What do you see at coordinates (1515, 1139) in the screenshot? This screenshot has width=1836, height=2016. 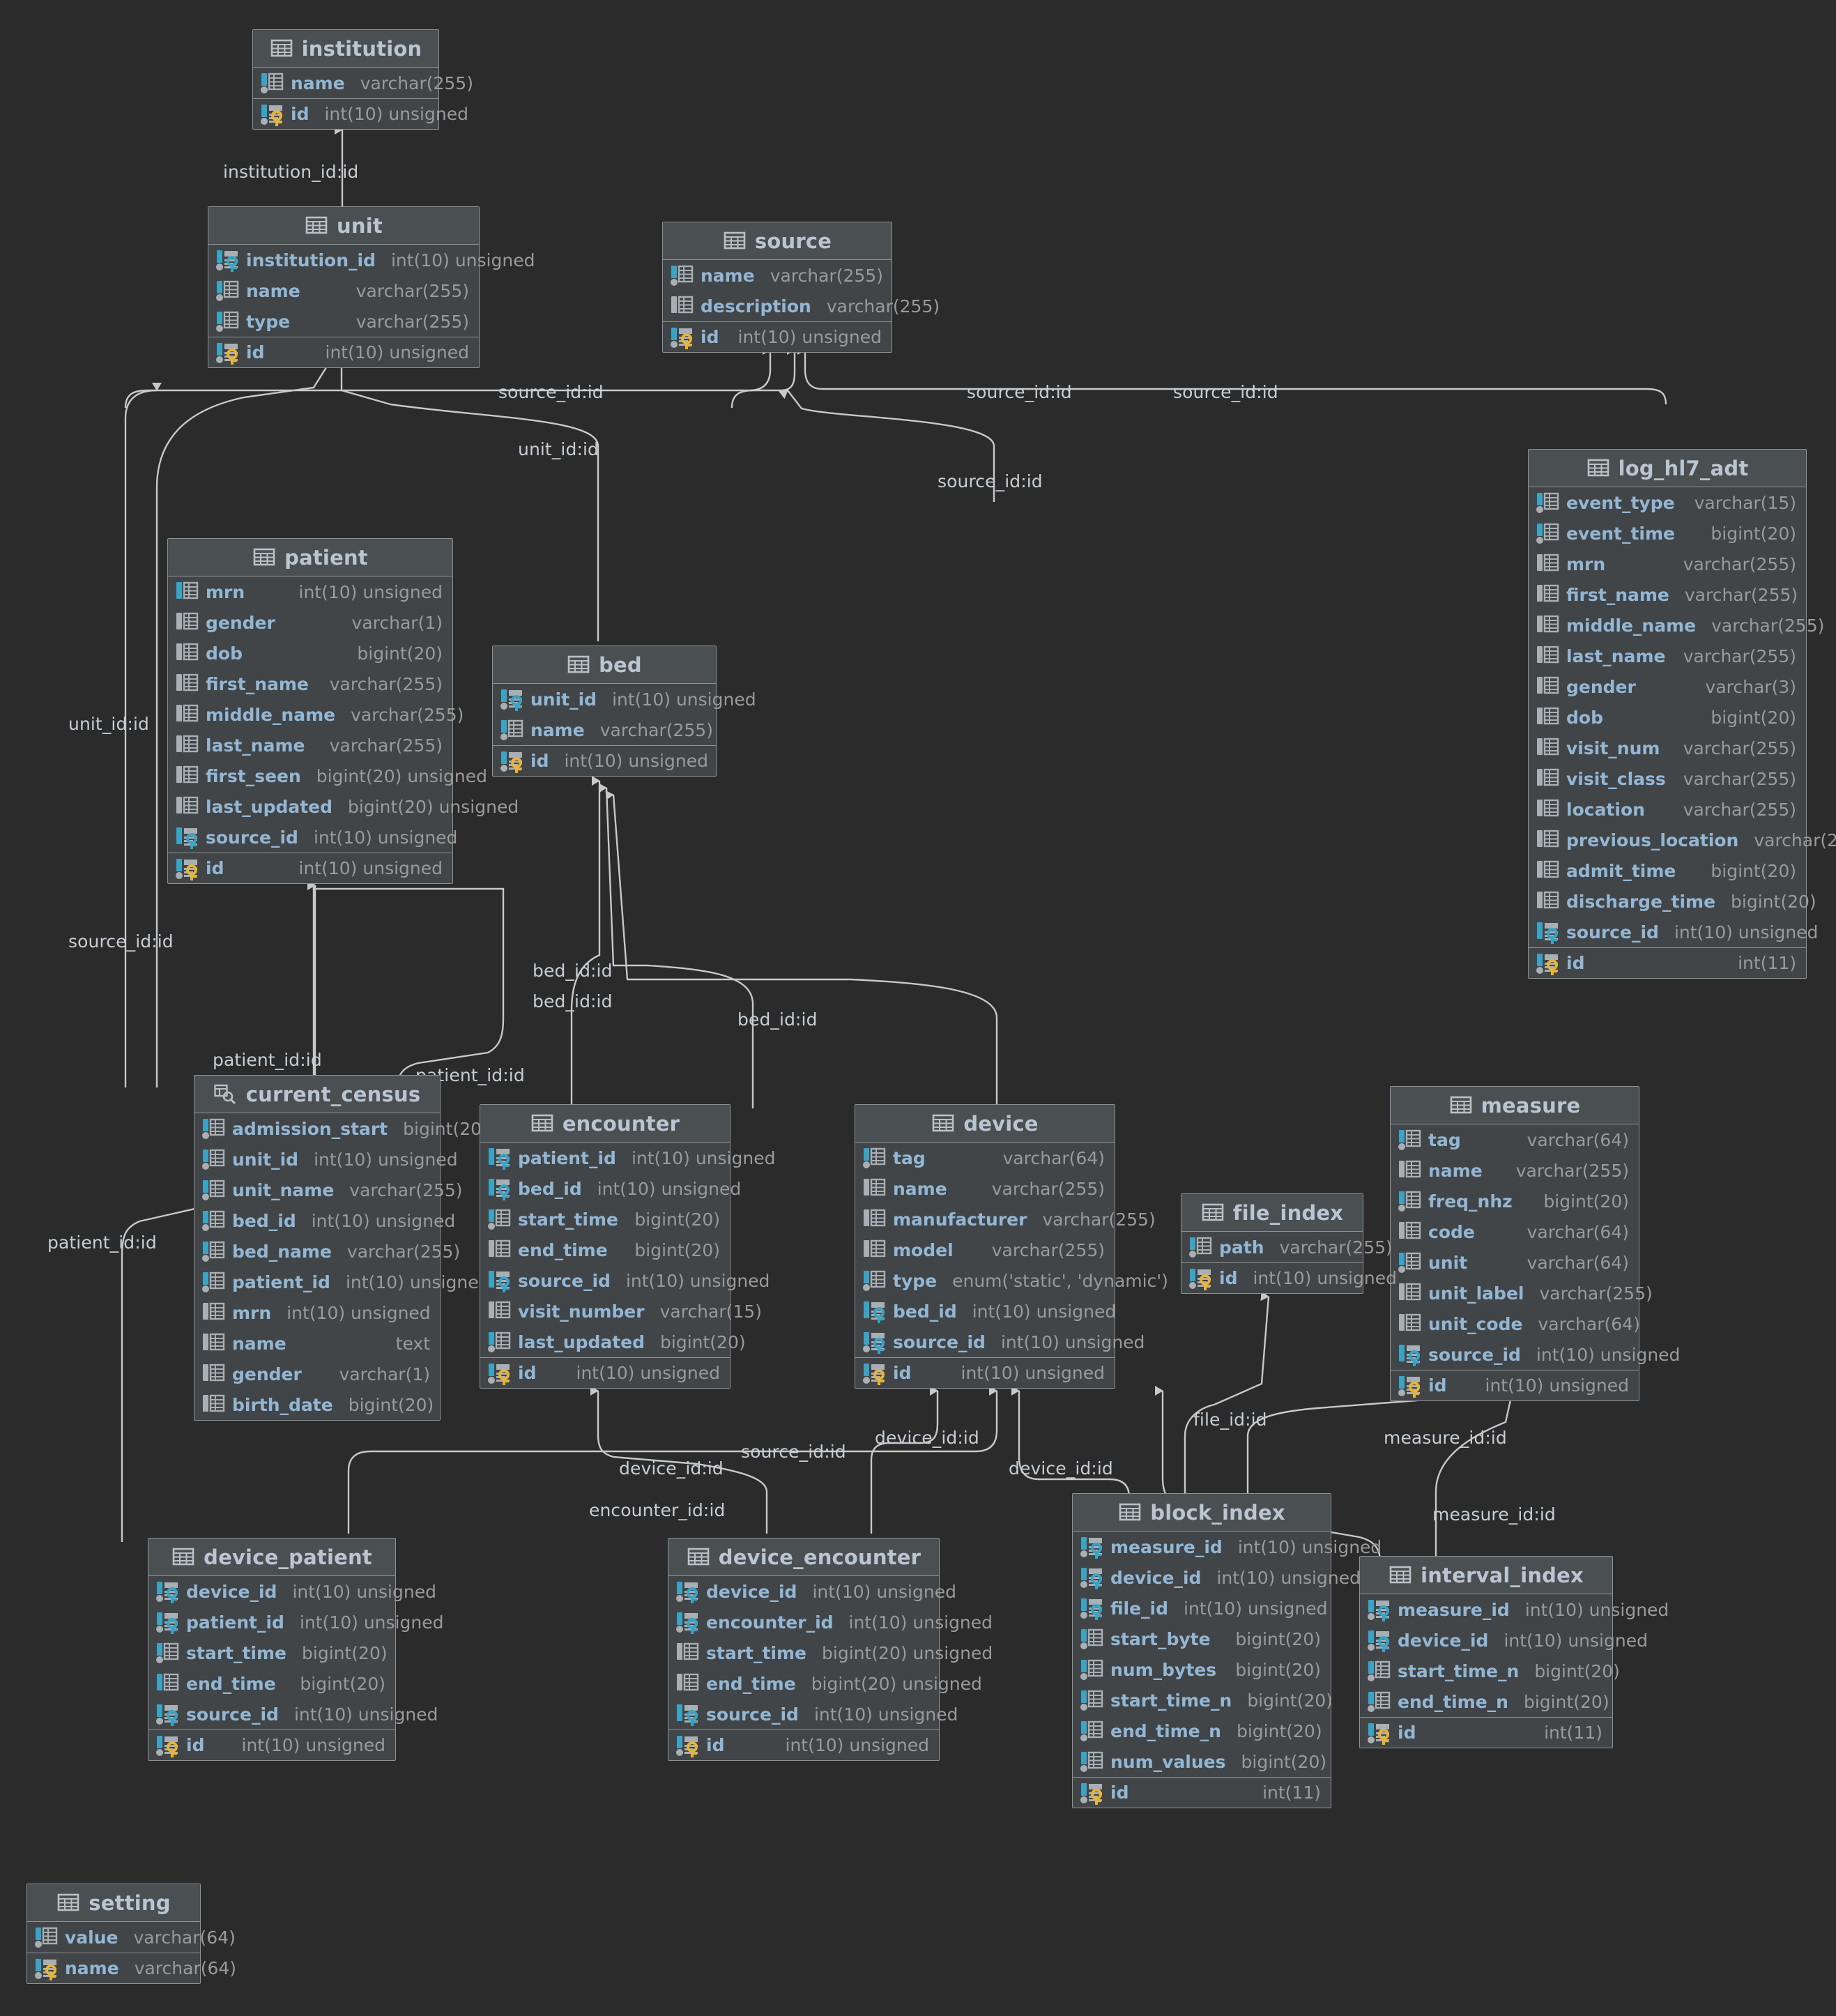 I see `column-row: tag varchar(64)` at bounding box center [1515, 1139].